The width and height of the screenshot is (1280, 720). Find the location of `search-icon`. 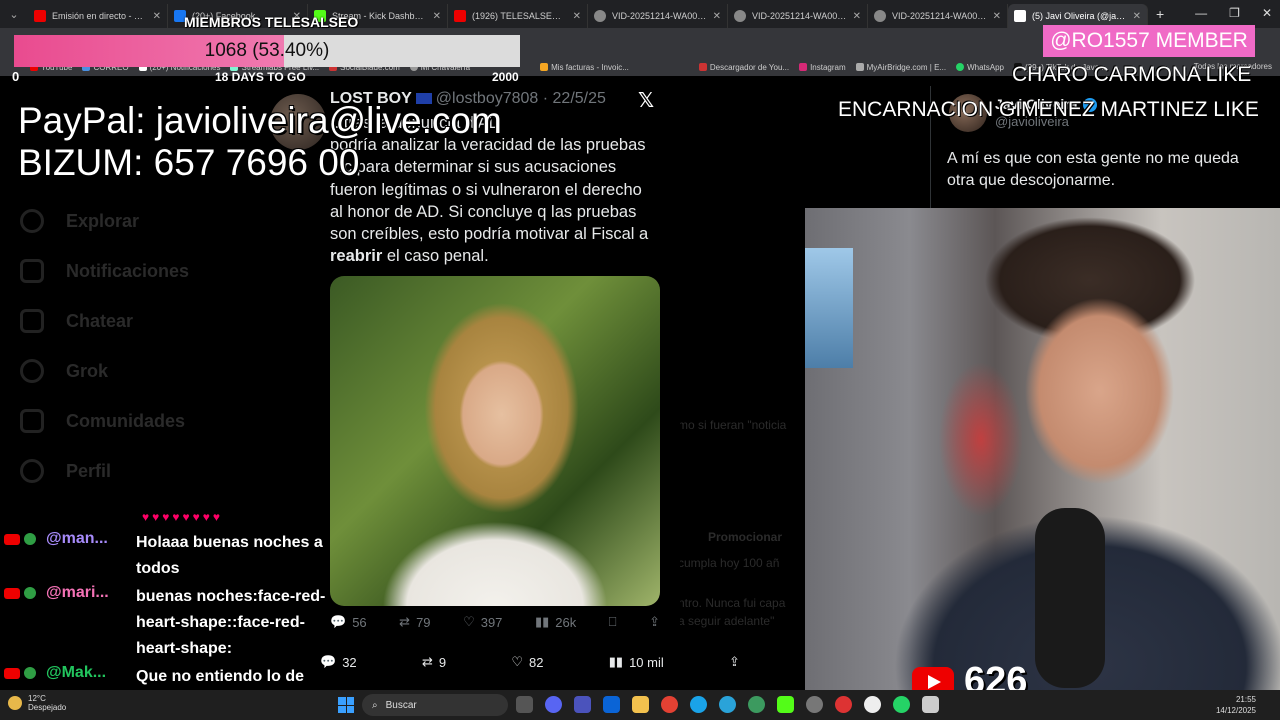

search-icon is located at coordinates (32, 221).